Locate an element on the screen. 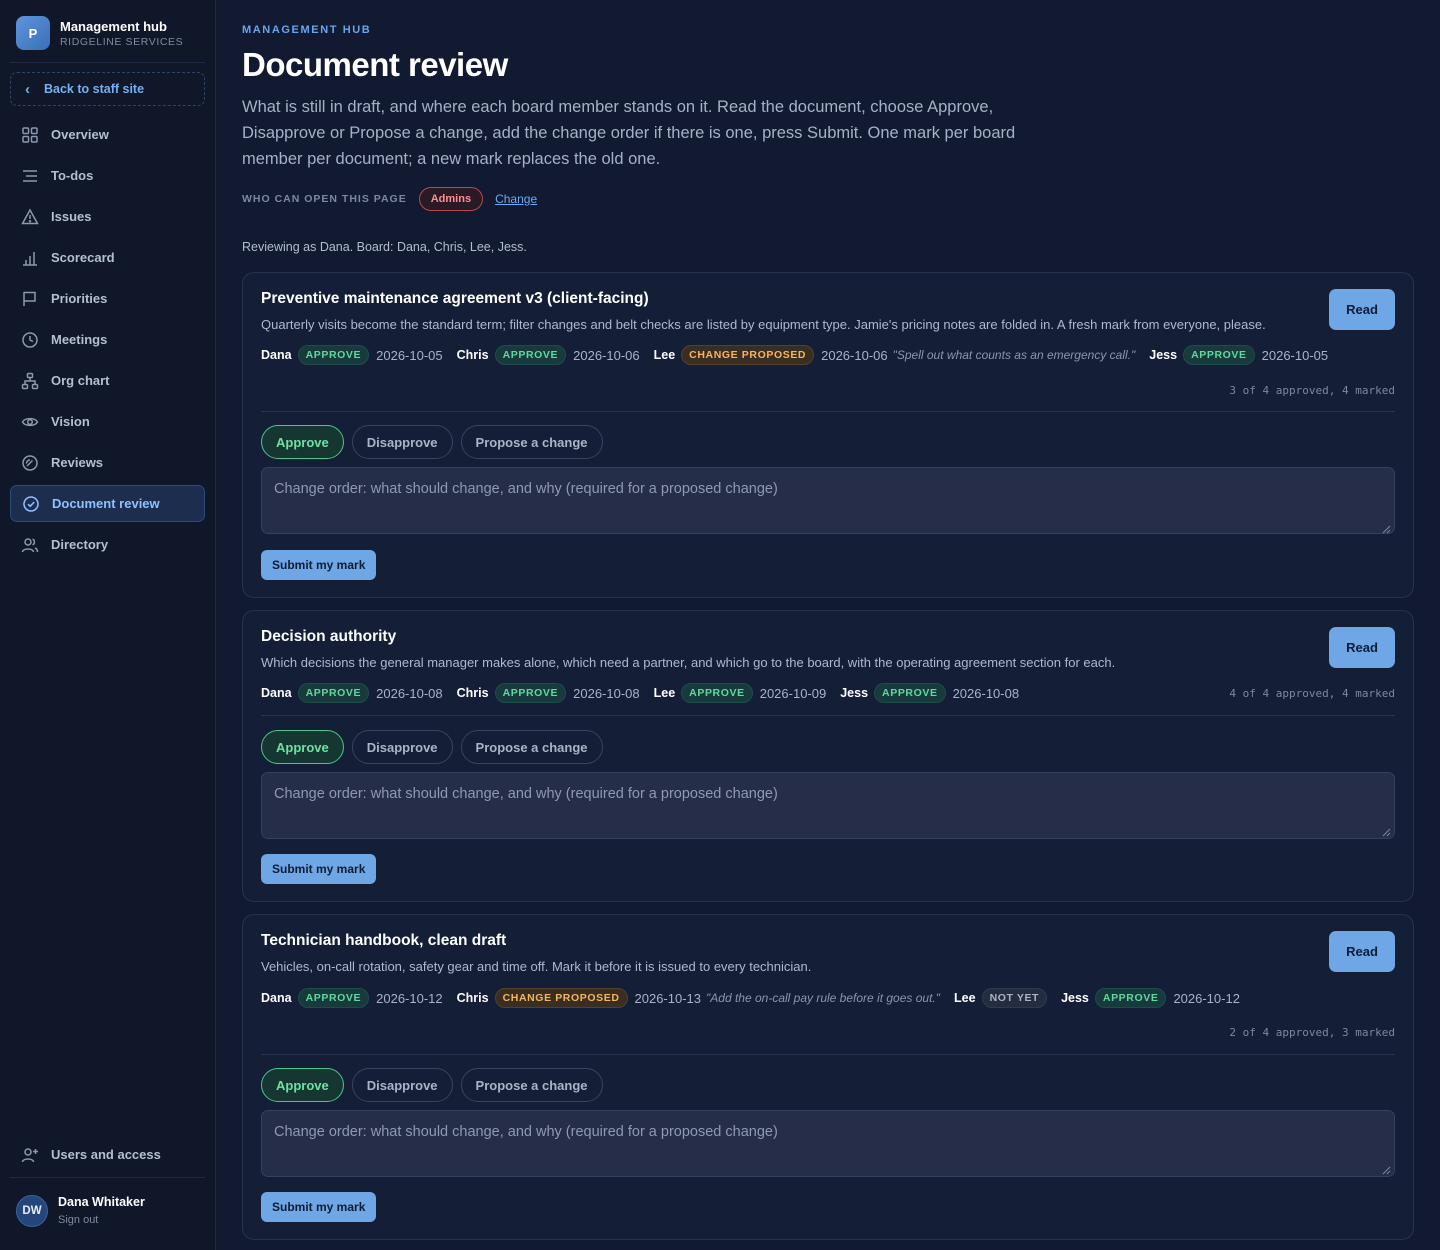 This screenshot has width=1440, height=1250. check-circle-icon is located at coordinates (31, 503).